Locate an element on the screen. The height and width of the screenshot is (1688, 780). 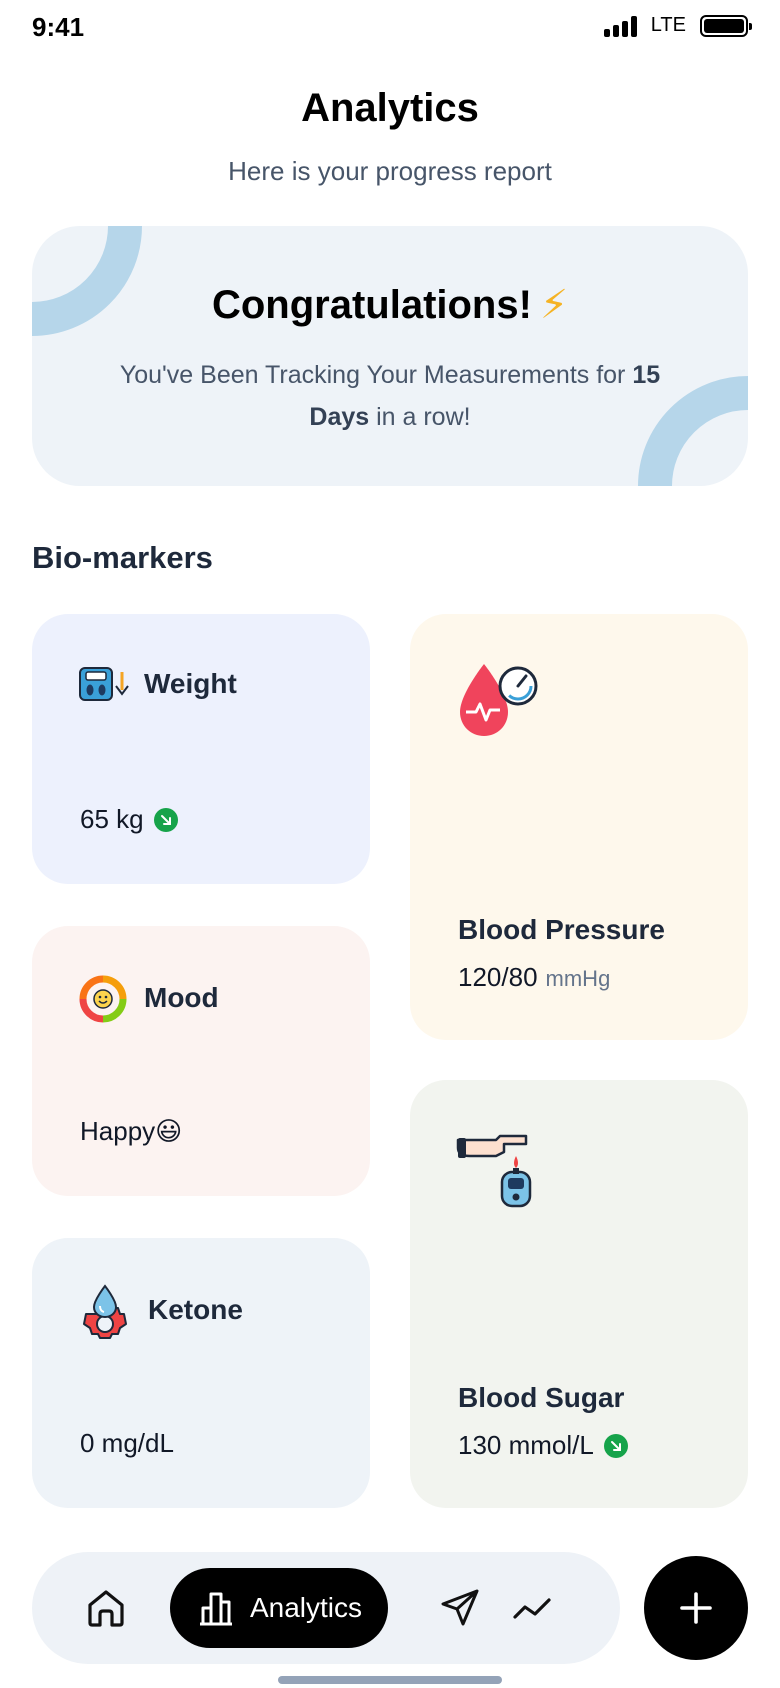
nav-home is located at coordinates (106, 1608).